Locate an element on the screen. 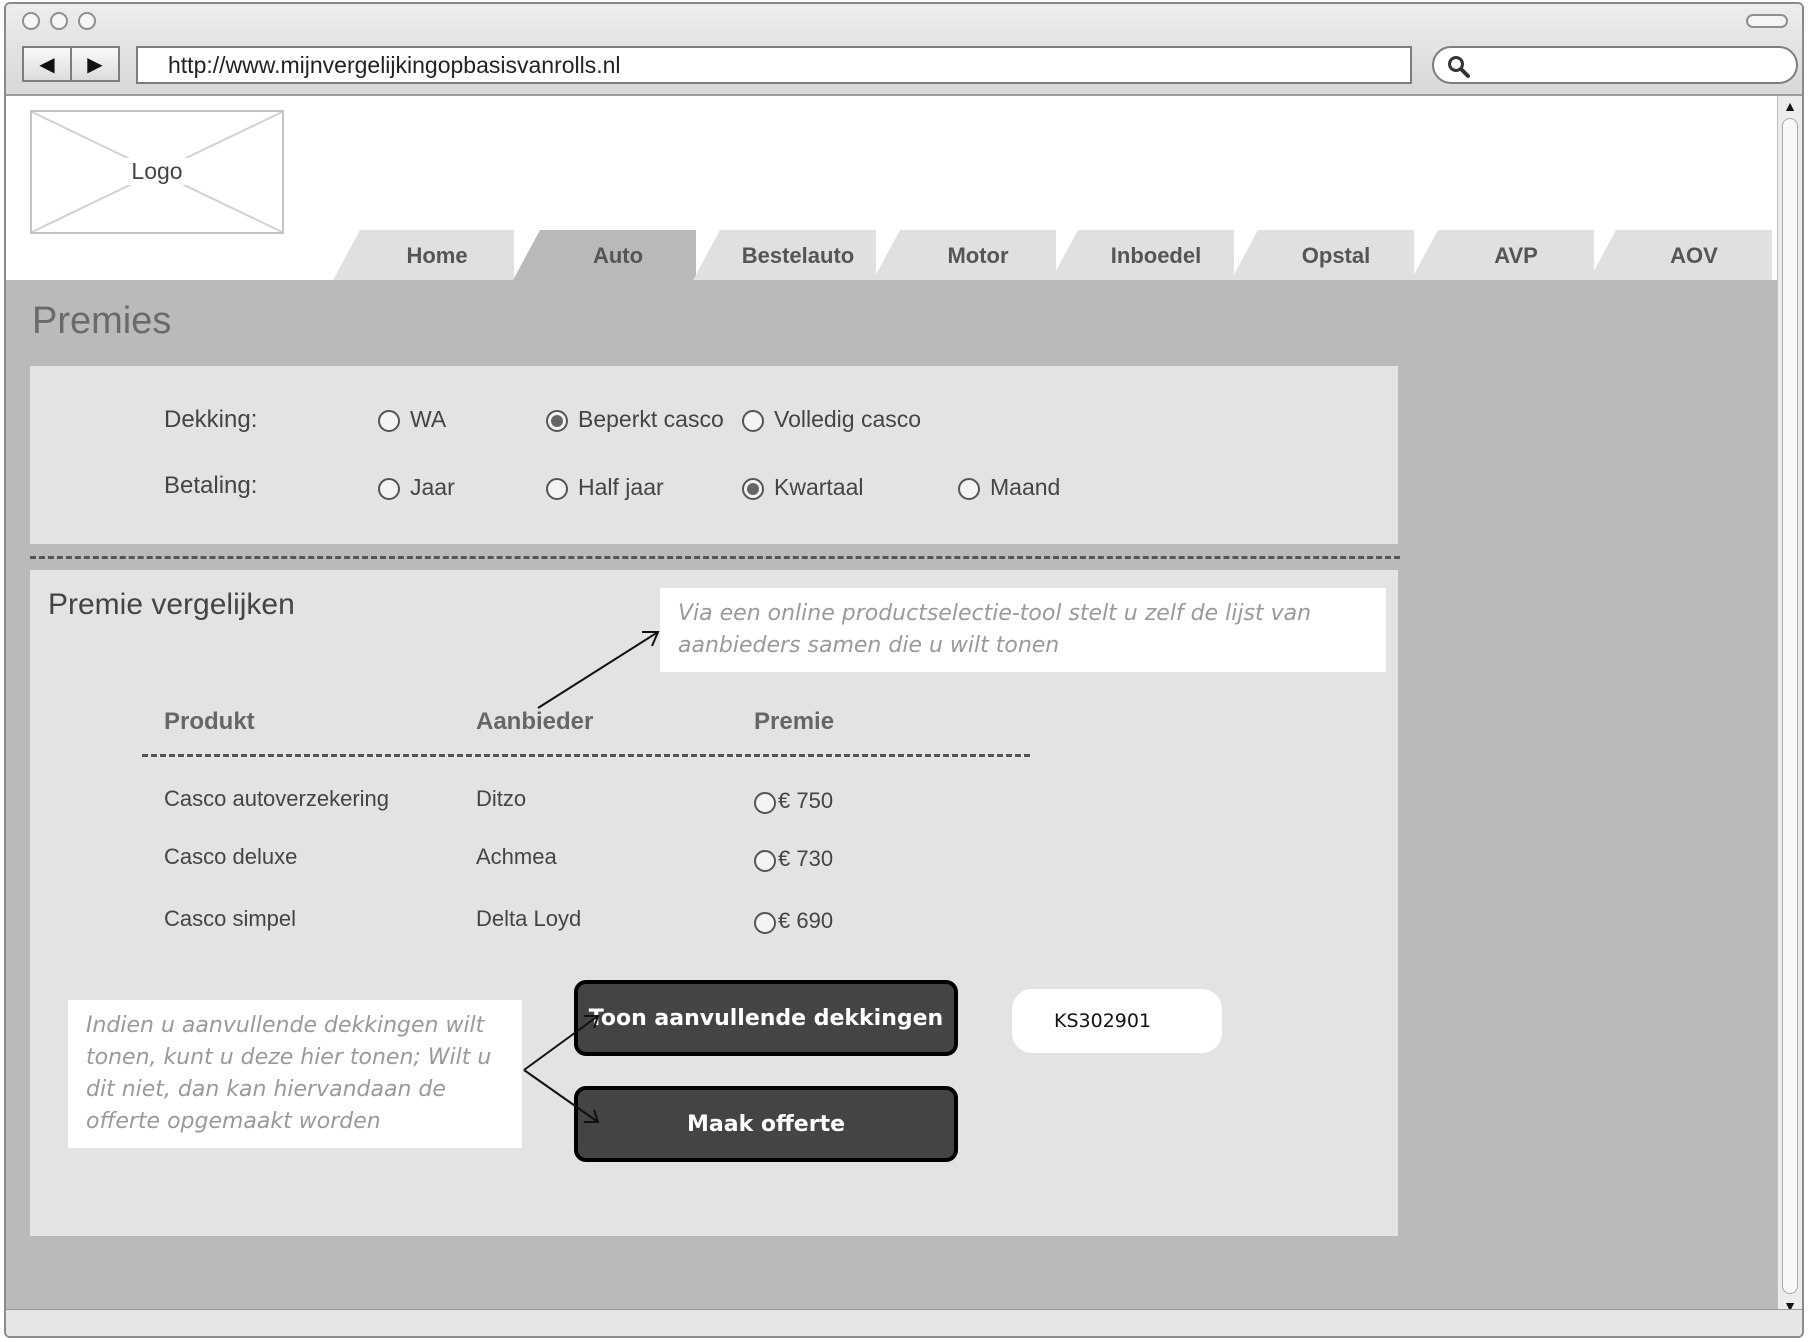 Image resolution: width=1809 pixels, height=1342 pixels. cell-aanbieder: Achmea is located at coordinates (516, 856).